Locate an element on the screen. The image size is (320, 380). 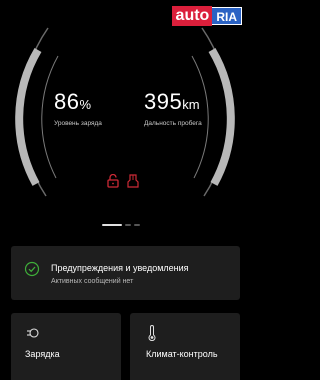
range-readout: 395km Дальность пробега is located at coordinates (173, 108).